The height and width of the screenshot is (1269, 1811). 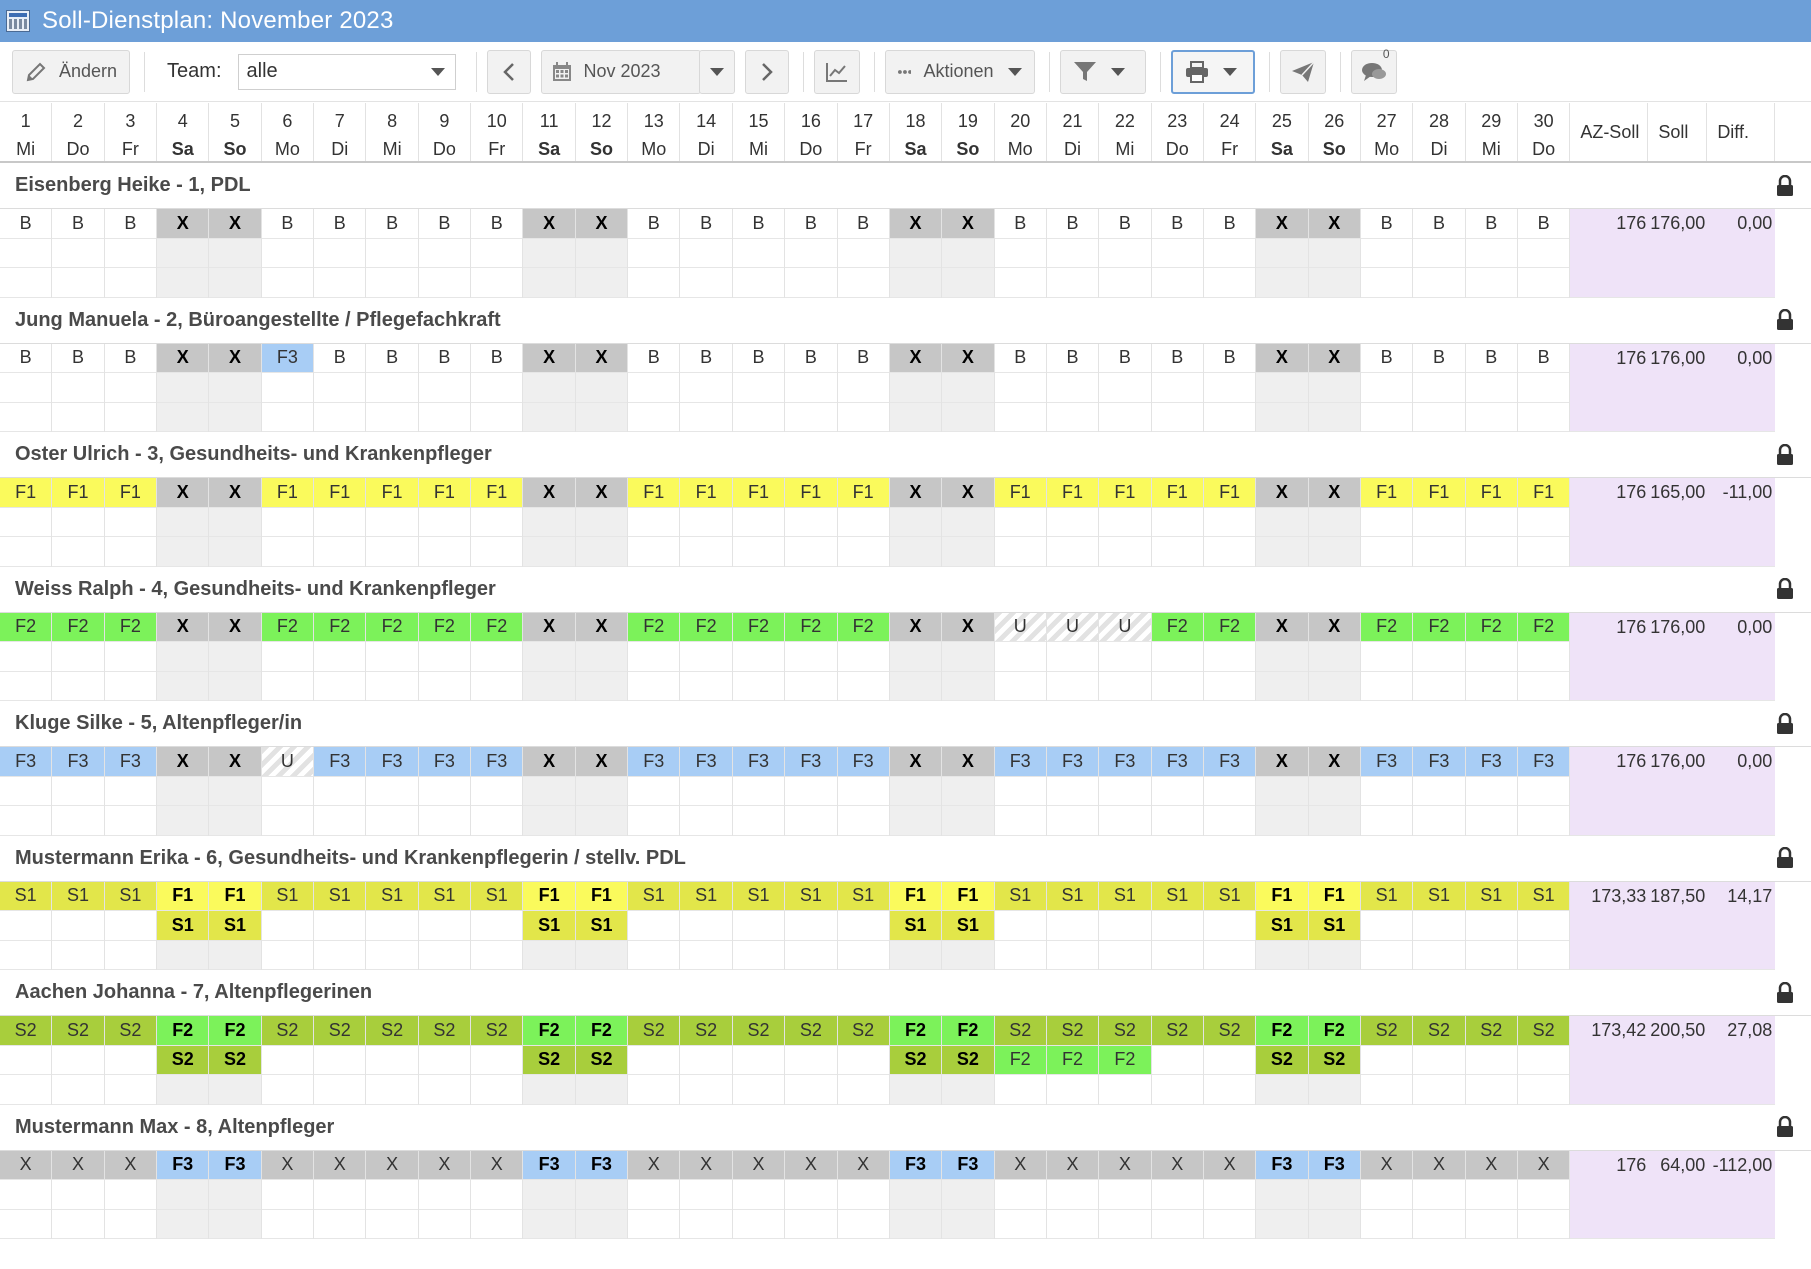 I want to click on chart-button, so click(x=836, y=71).